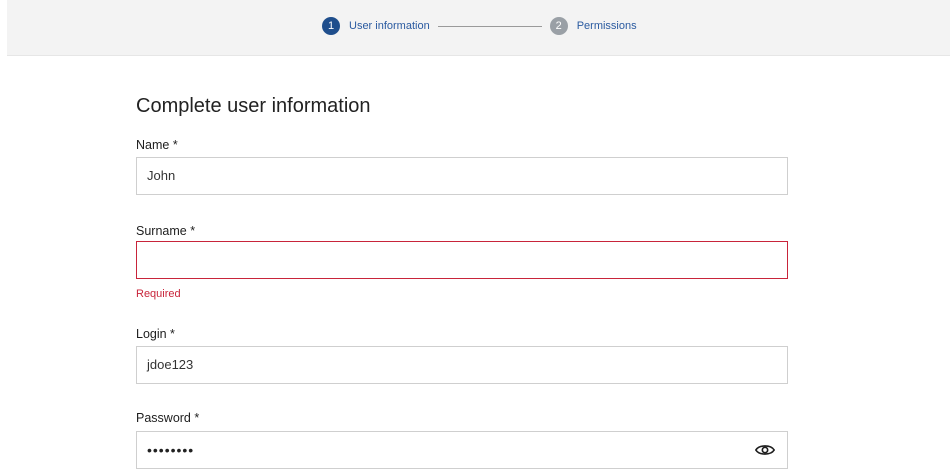 This screenshot has width=950, height=476. What do you see at coordinates (489, 26) in the screenshot?
I see `step-connector` at bounding box center [489, 26].